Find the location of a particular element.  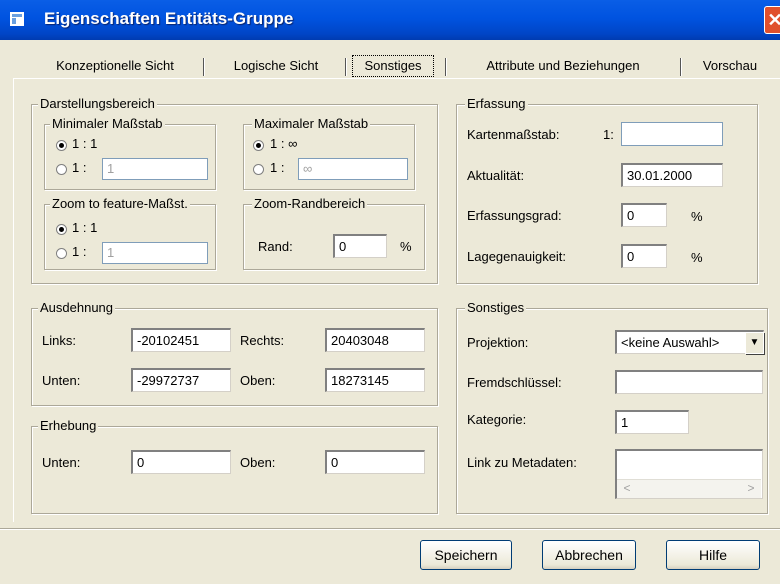

cancel-button: Abbrechen is located at coordinates (589, 555).